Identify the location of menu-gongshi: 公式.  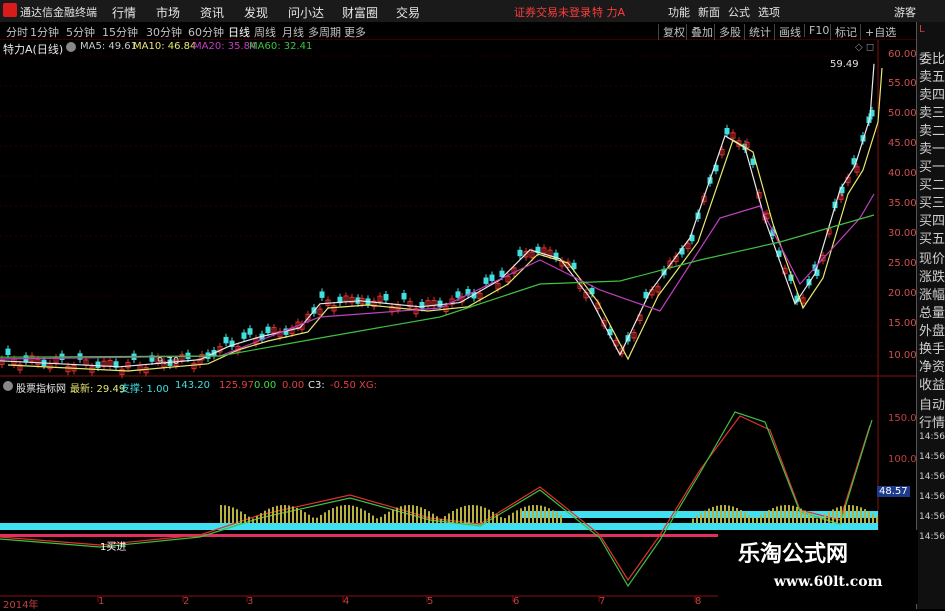
(739, 12).